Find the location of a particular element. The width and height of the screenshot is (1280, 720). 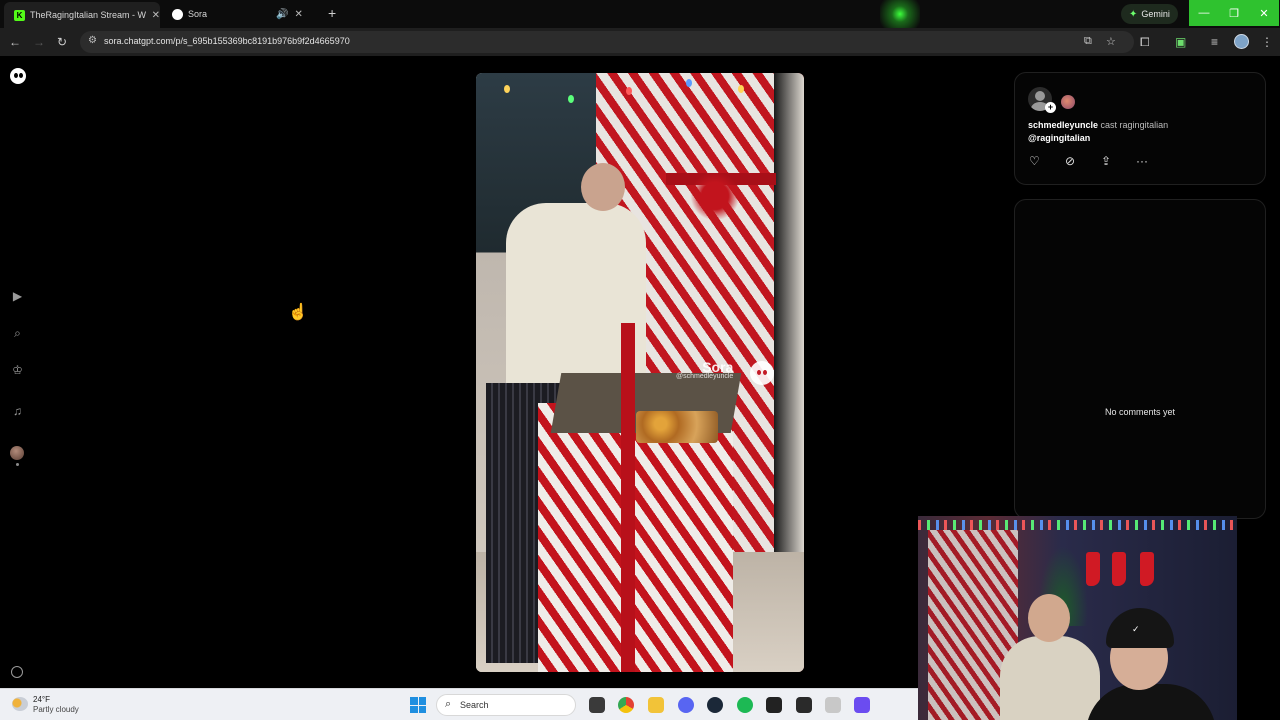

weather-icon is located at coordinates (20, 704).